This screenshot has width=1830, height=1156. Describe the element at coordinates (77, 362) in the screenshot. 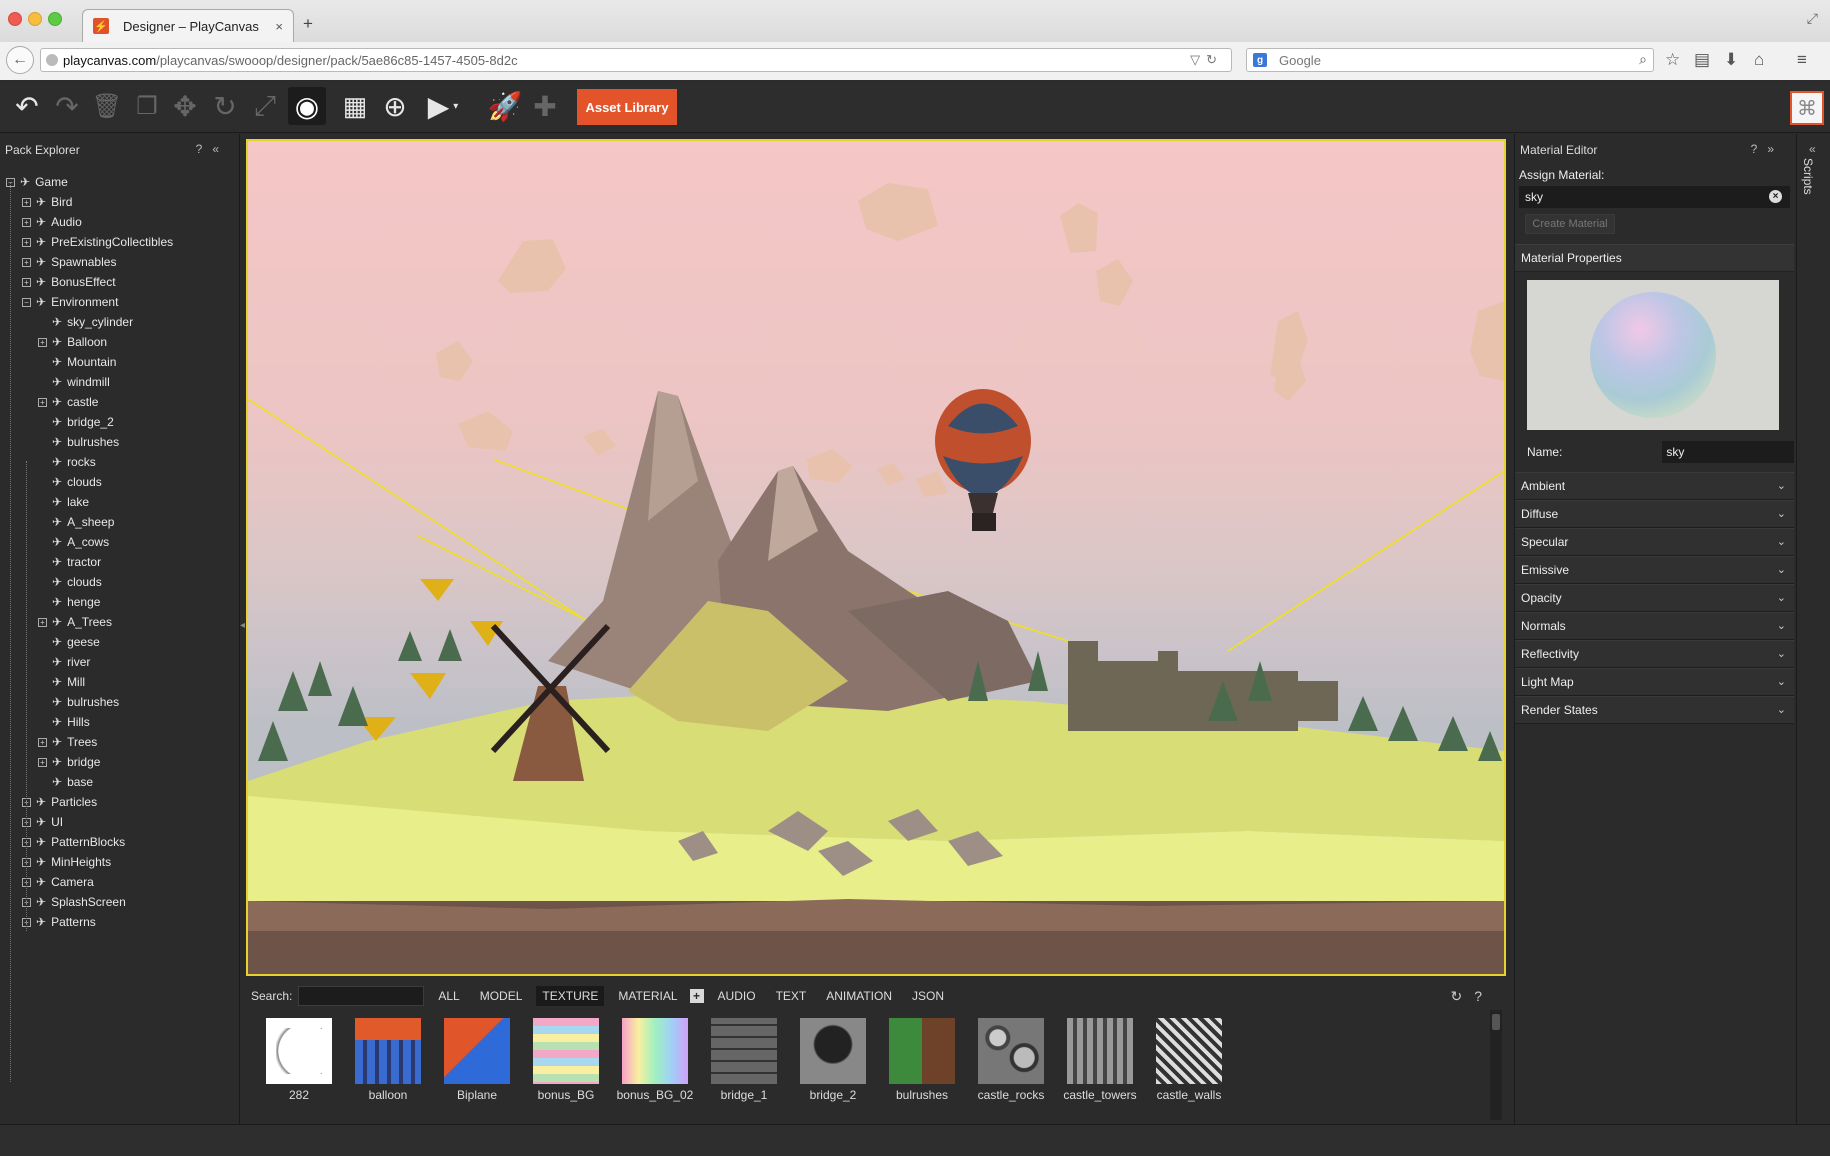

I see `tree-node: ✈ Mountain` at that location.